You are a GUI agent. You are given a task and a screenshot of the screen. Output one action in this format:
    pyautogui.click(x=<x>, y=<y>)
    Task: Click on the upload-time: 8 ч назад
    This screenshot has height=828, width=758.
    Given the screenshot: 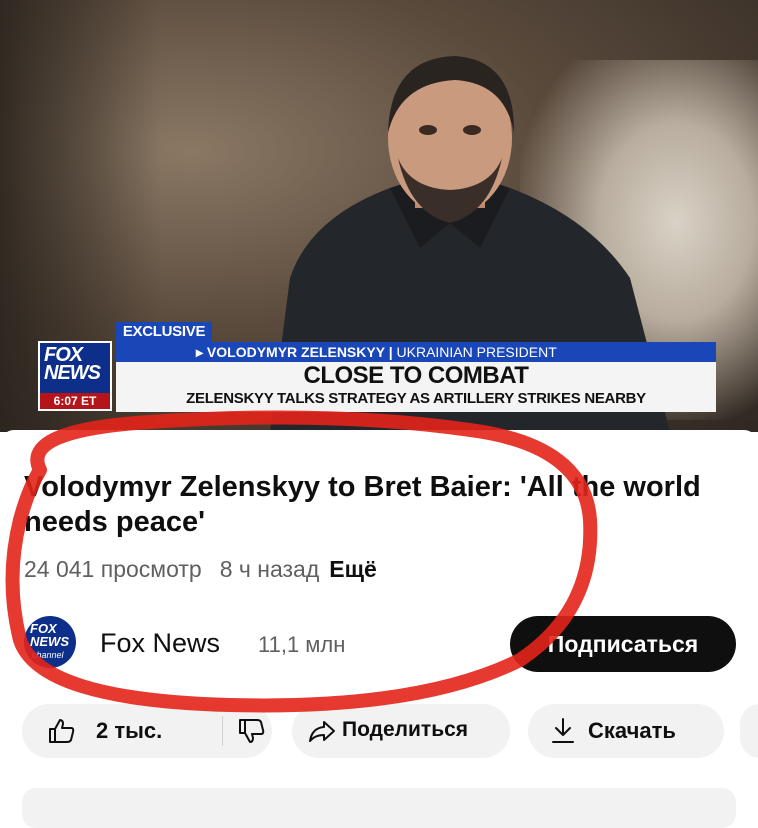 What is the action you would take?
    pyautogui.click(x=269, y=569)
    